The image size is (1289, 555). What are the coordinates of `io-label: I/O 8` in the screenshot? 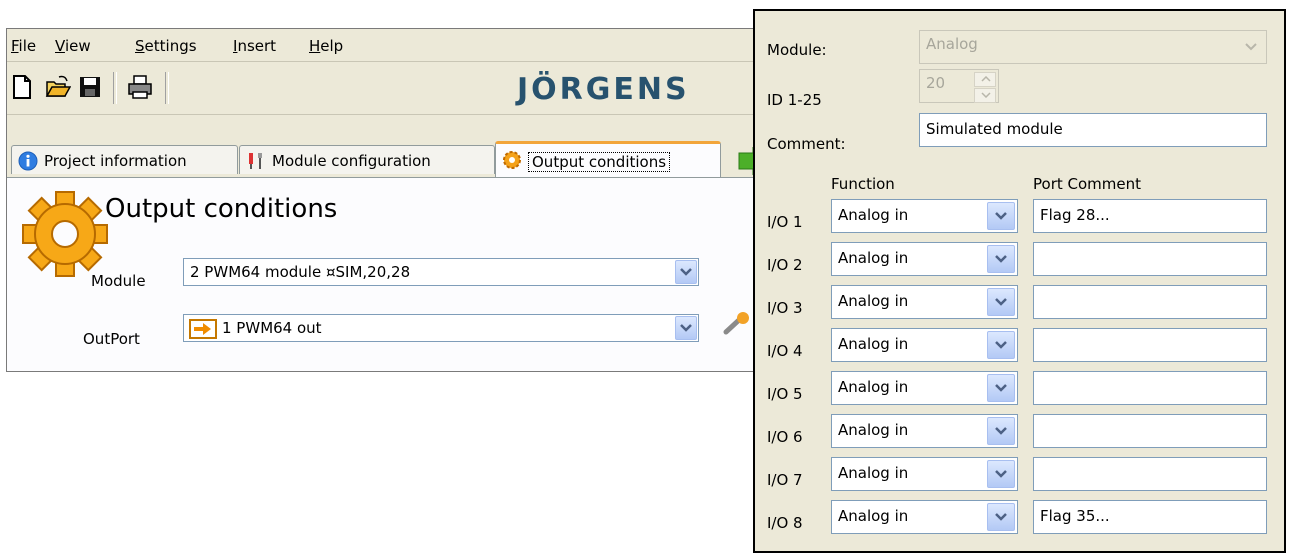 It's located at (785, 523).